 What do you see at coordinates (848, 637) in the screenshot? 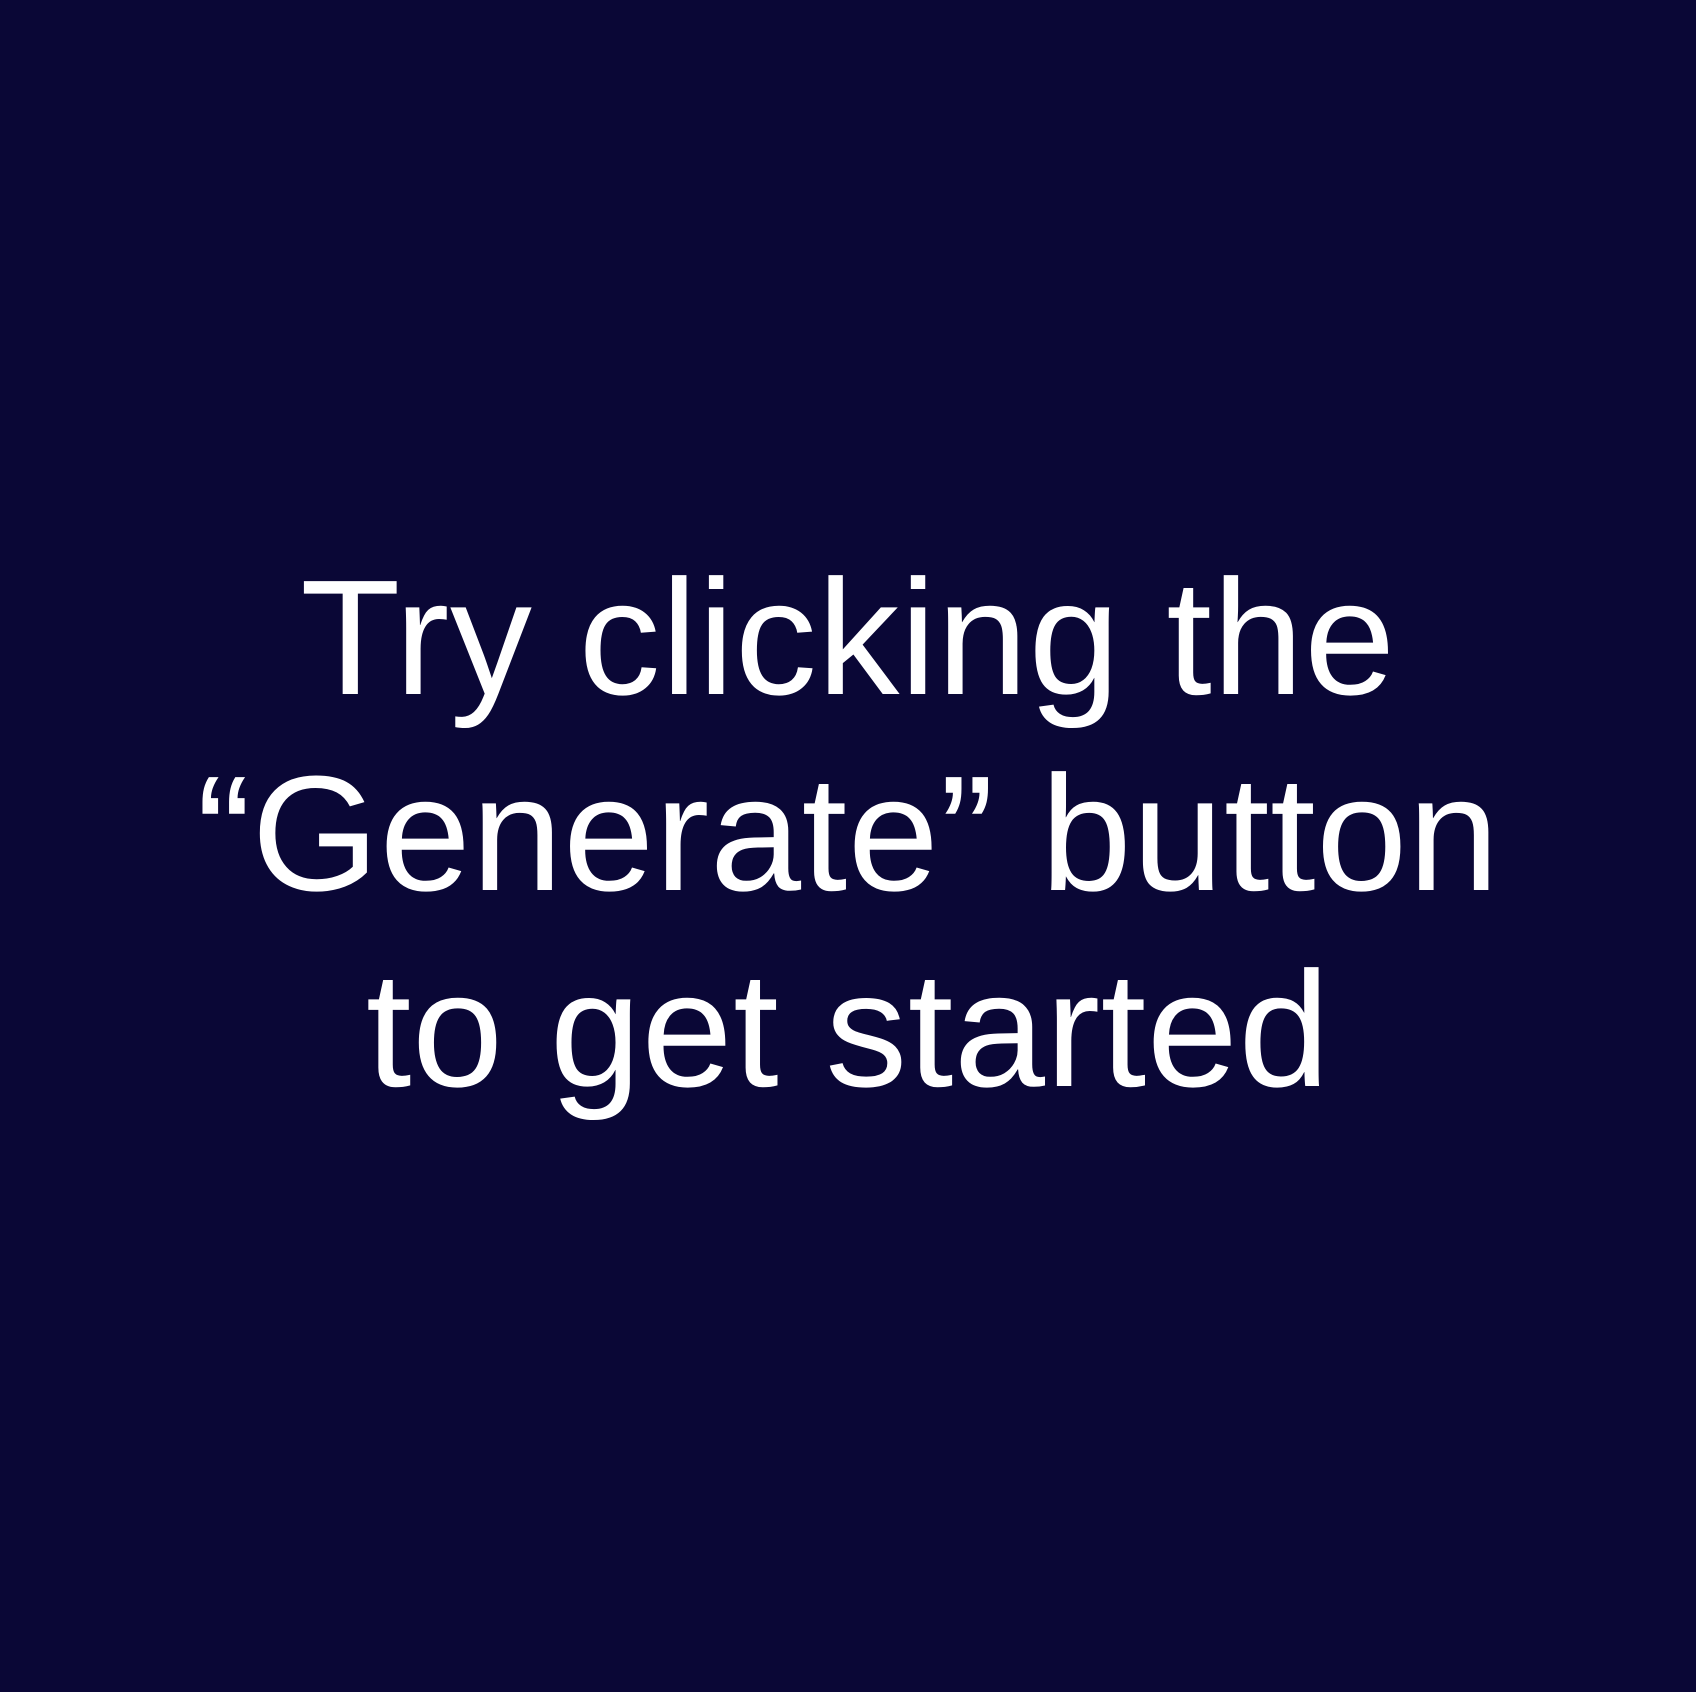
I see `message-line-1: Try clicking the` at bounding box center [848, 637].